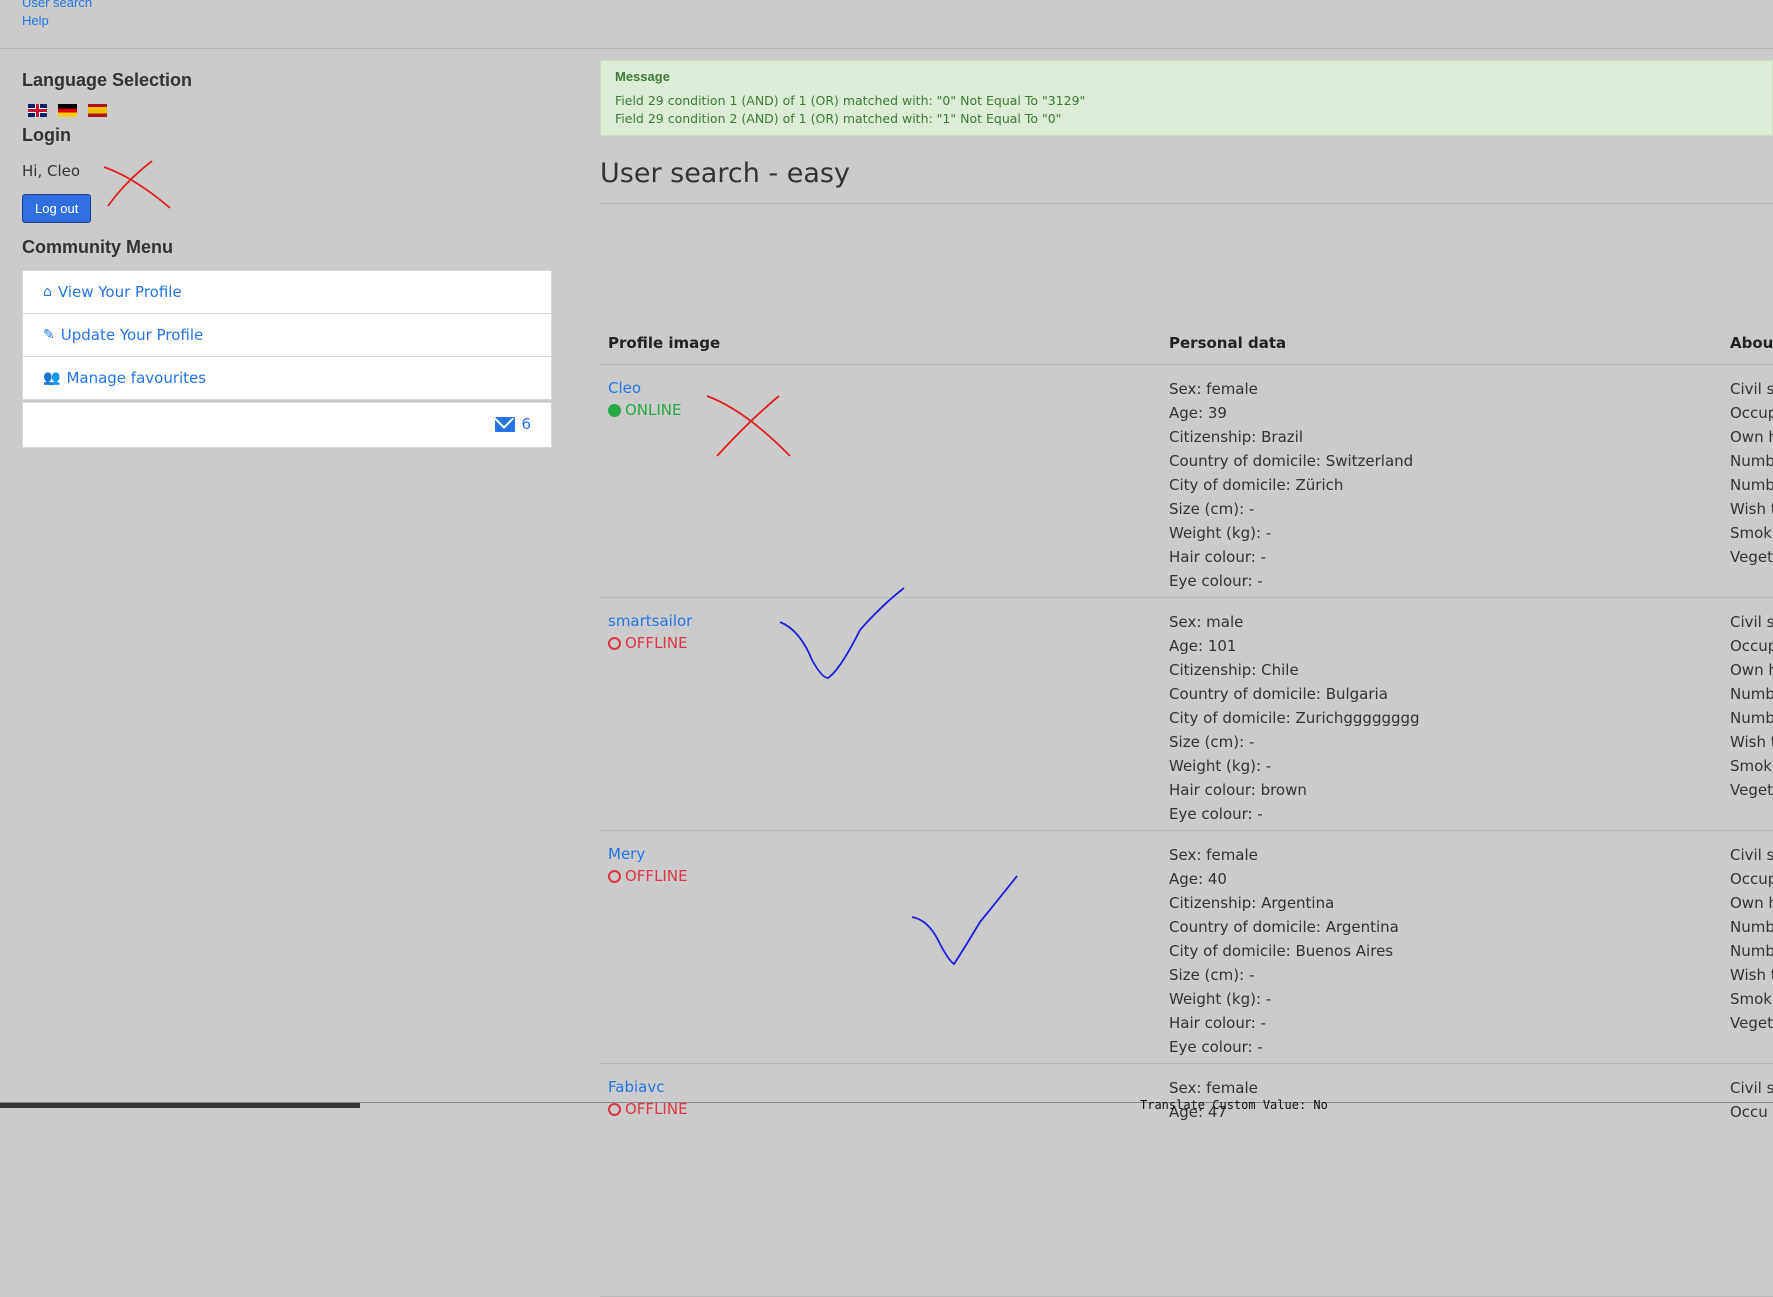 Image resolution: width=1773 pixels, height=1297 pixels. What do you see at coordinates (46, 135) in the screenshot?
I see `login-title: Login` at bounding box center [46, 135].